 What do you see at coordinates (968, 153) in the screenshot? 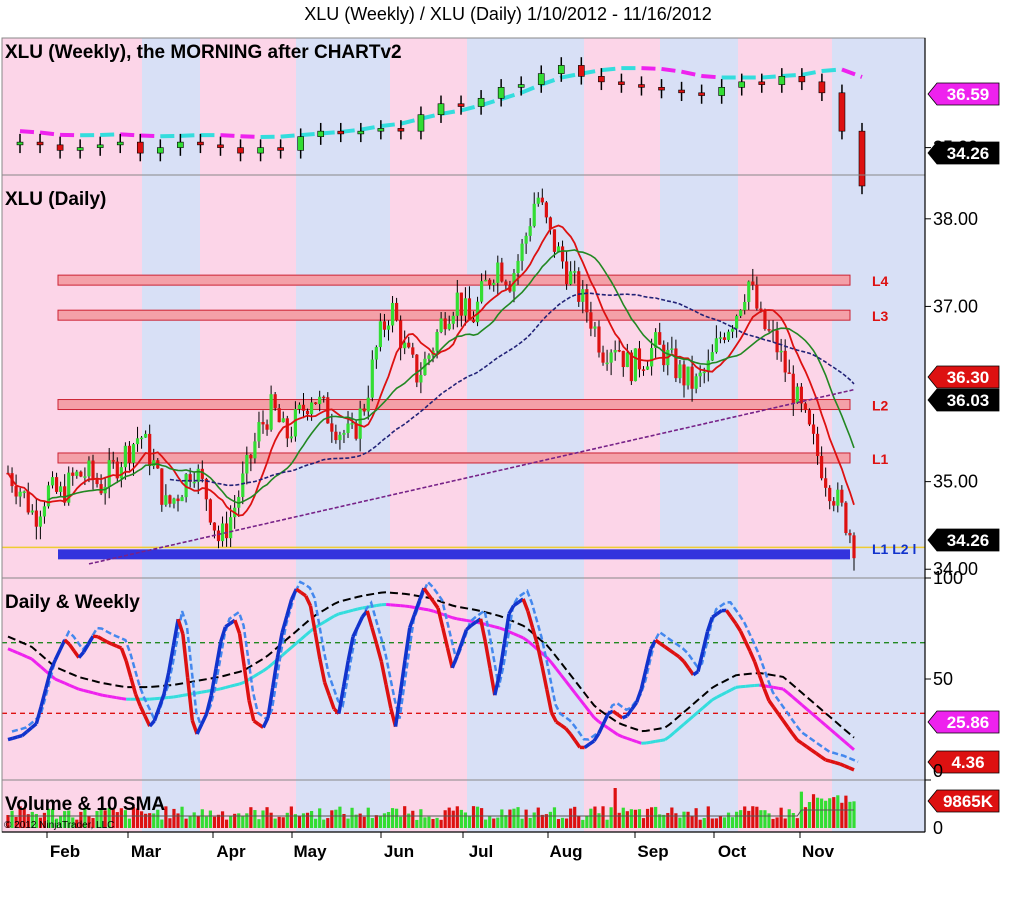
I see `weekly-last-price-tag: 34.26` at bounding box center [968, 153].